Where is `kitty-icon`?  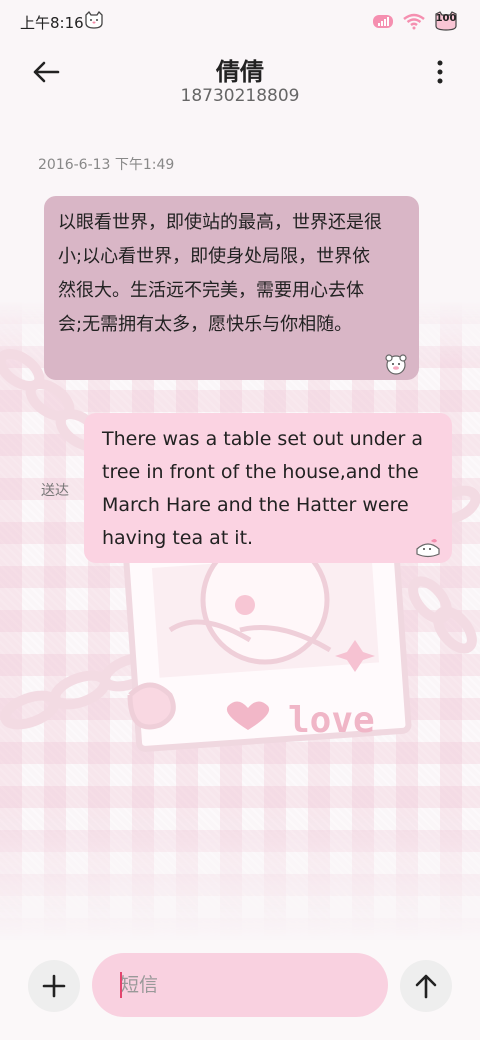
kitty-icon is located at coordinates (94, 20).